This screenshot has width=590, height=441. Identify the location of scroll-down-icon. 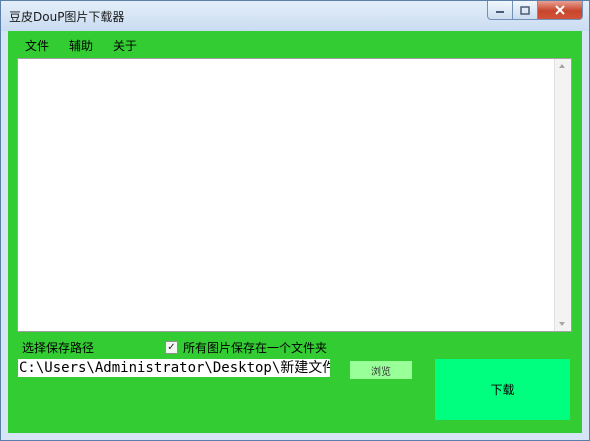
(562, 324).